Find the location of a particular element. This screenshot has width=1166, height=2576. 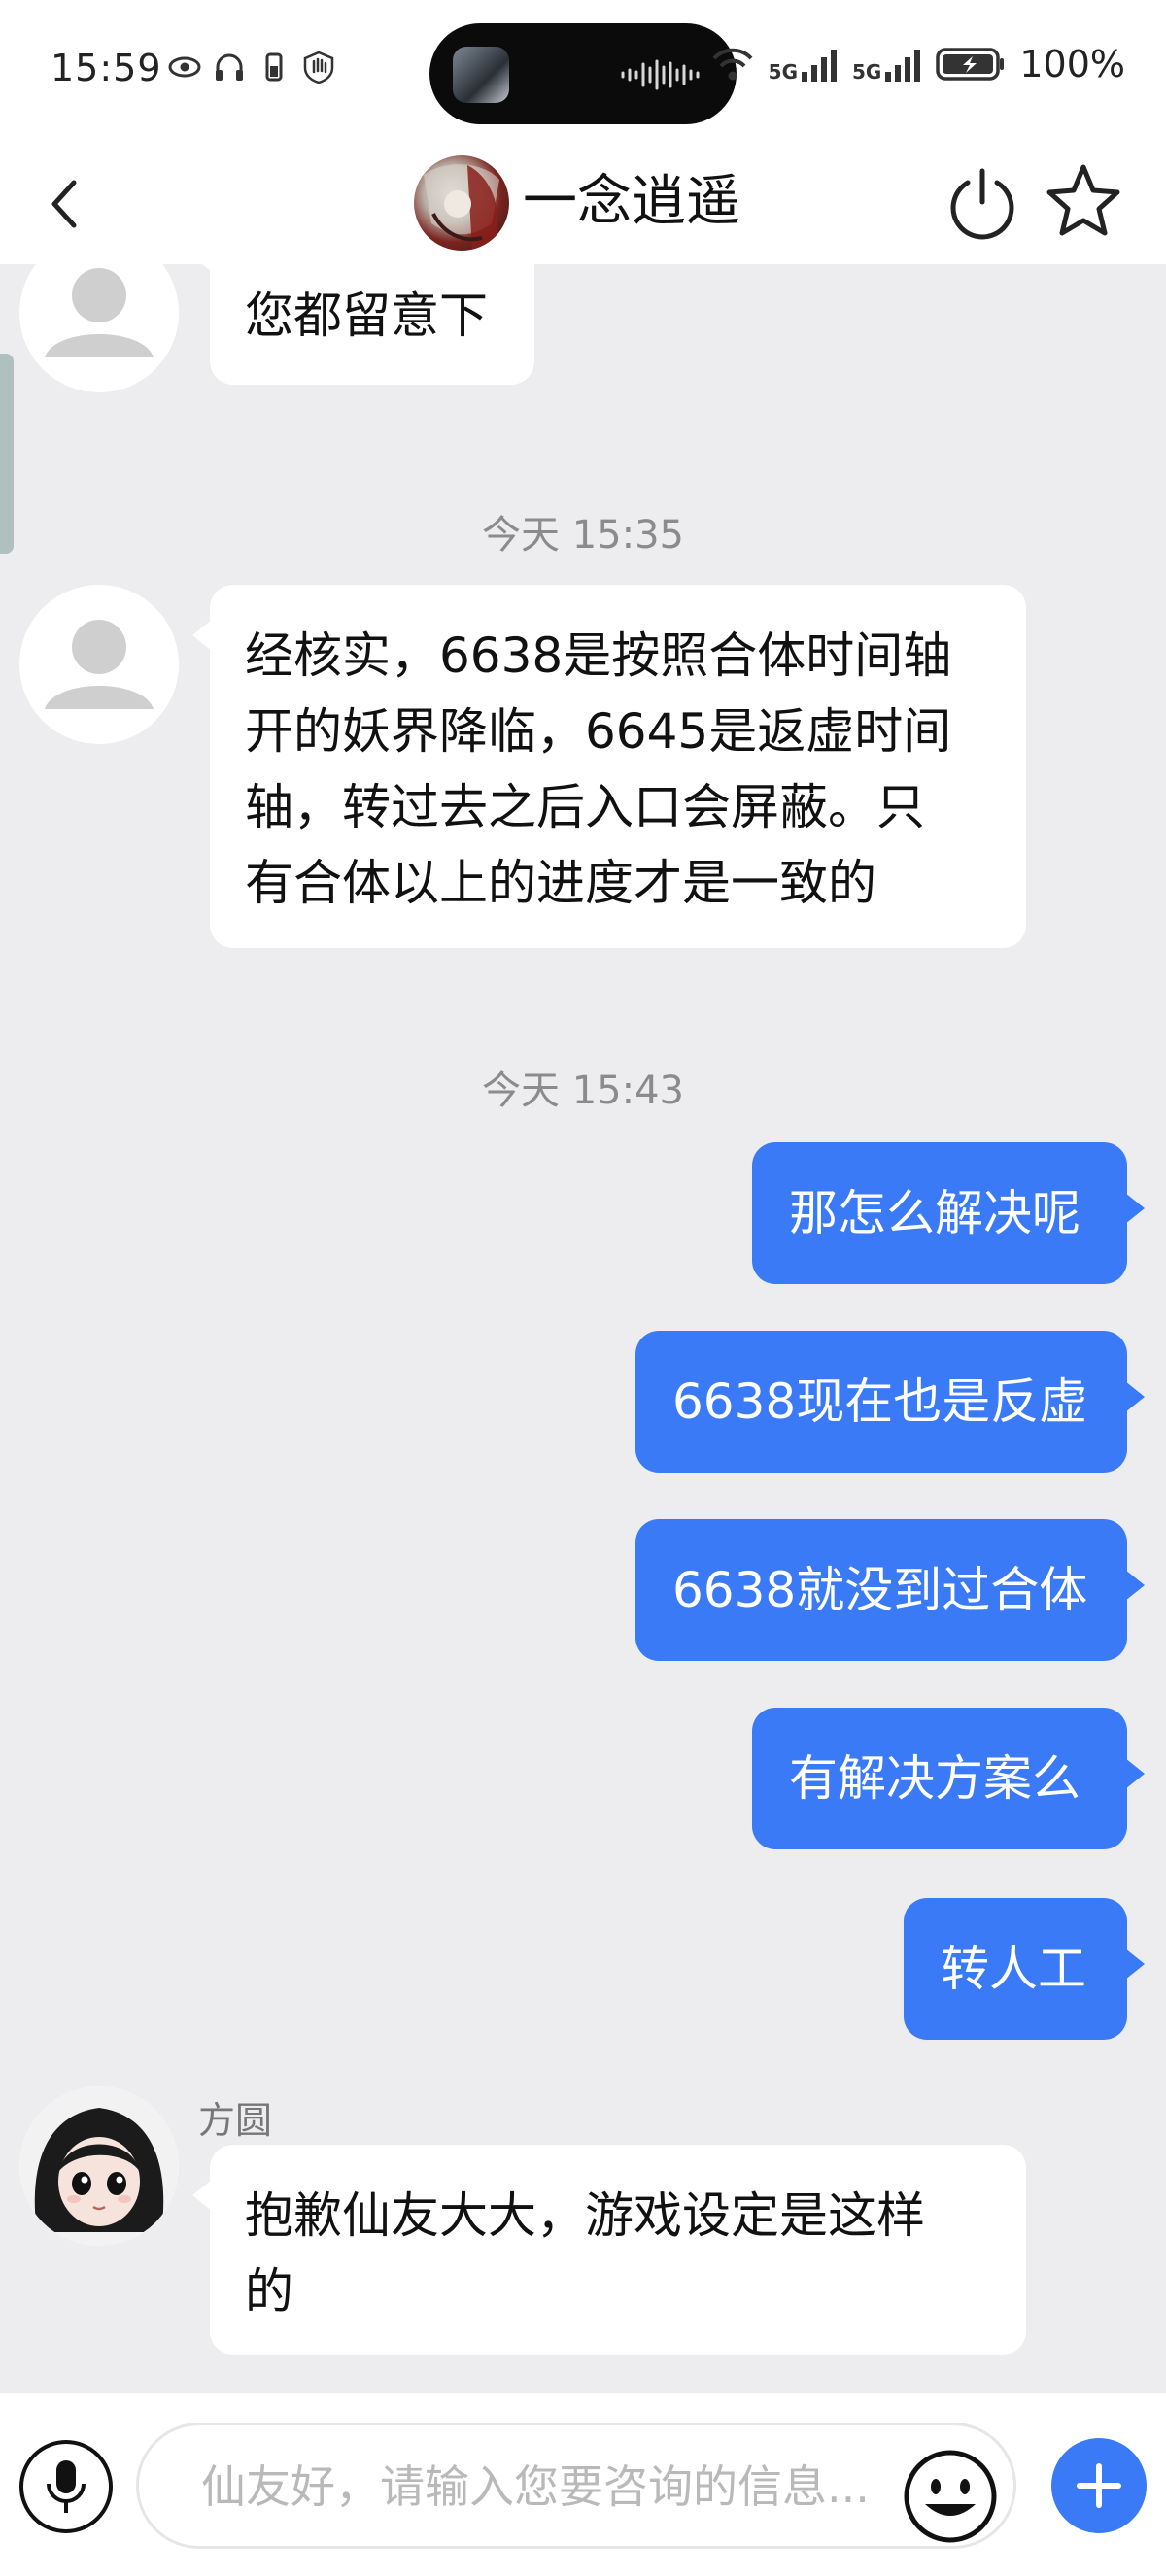

emoji-icon is located at coordinates (950, 2496).